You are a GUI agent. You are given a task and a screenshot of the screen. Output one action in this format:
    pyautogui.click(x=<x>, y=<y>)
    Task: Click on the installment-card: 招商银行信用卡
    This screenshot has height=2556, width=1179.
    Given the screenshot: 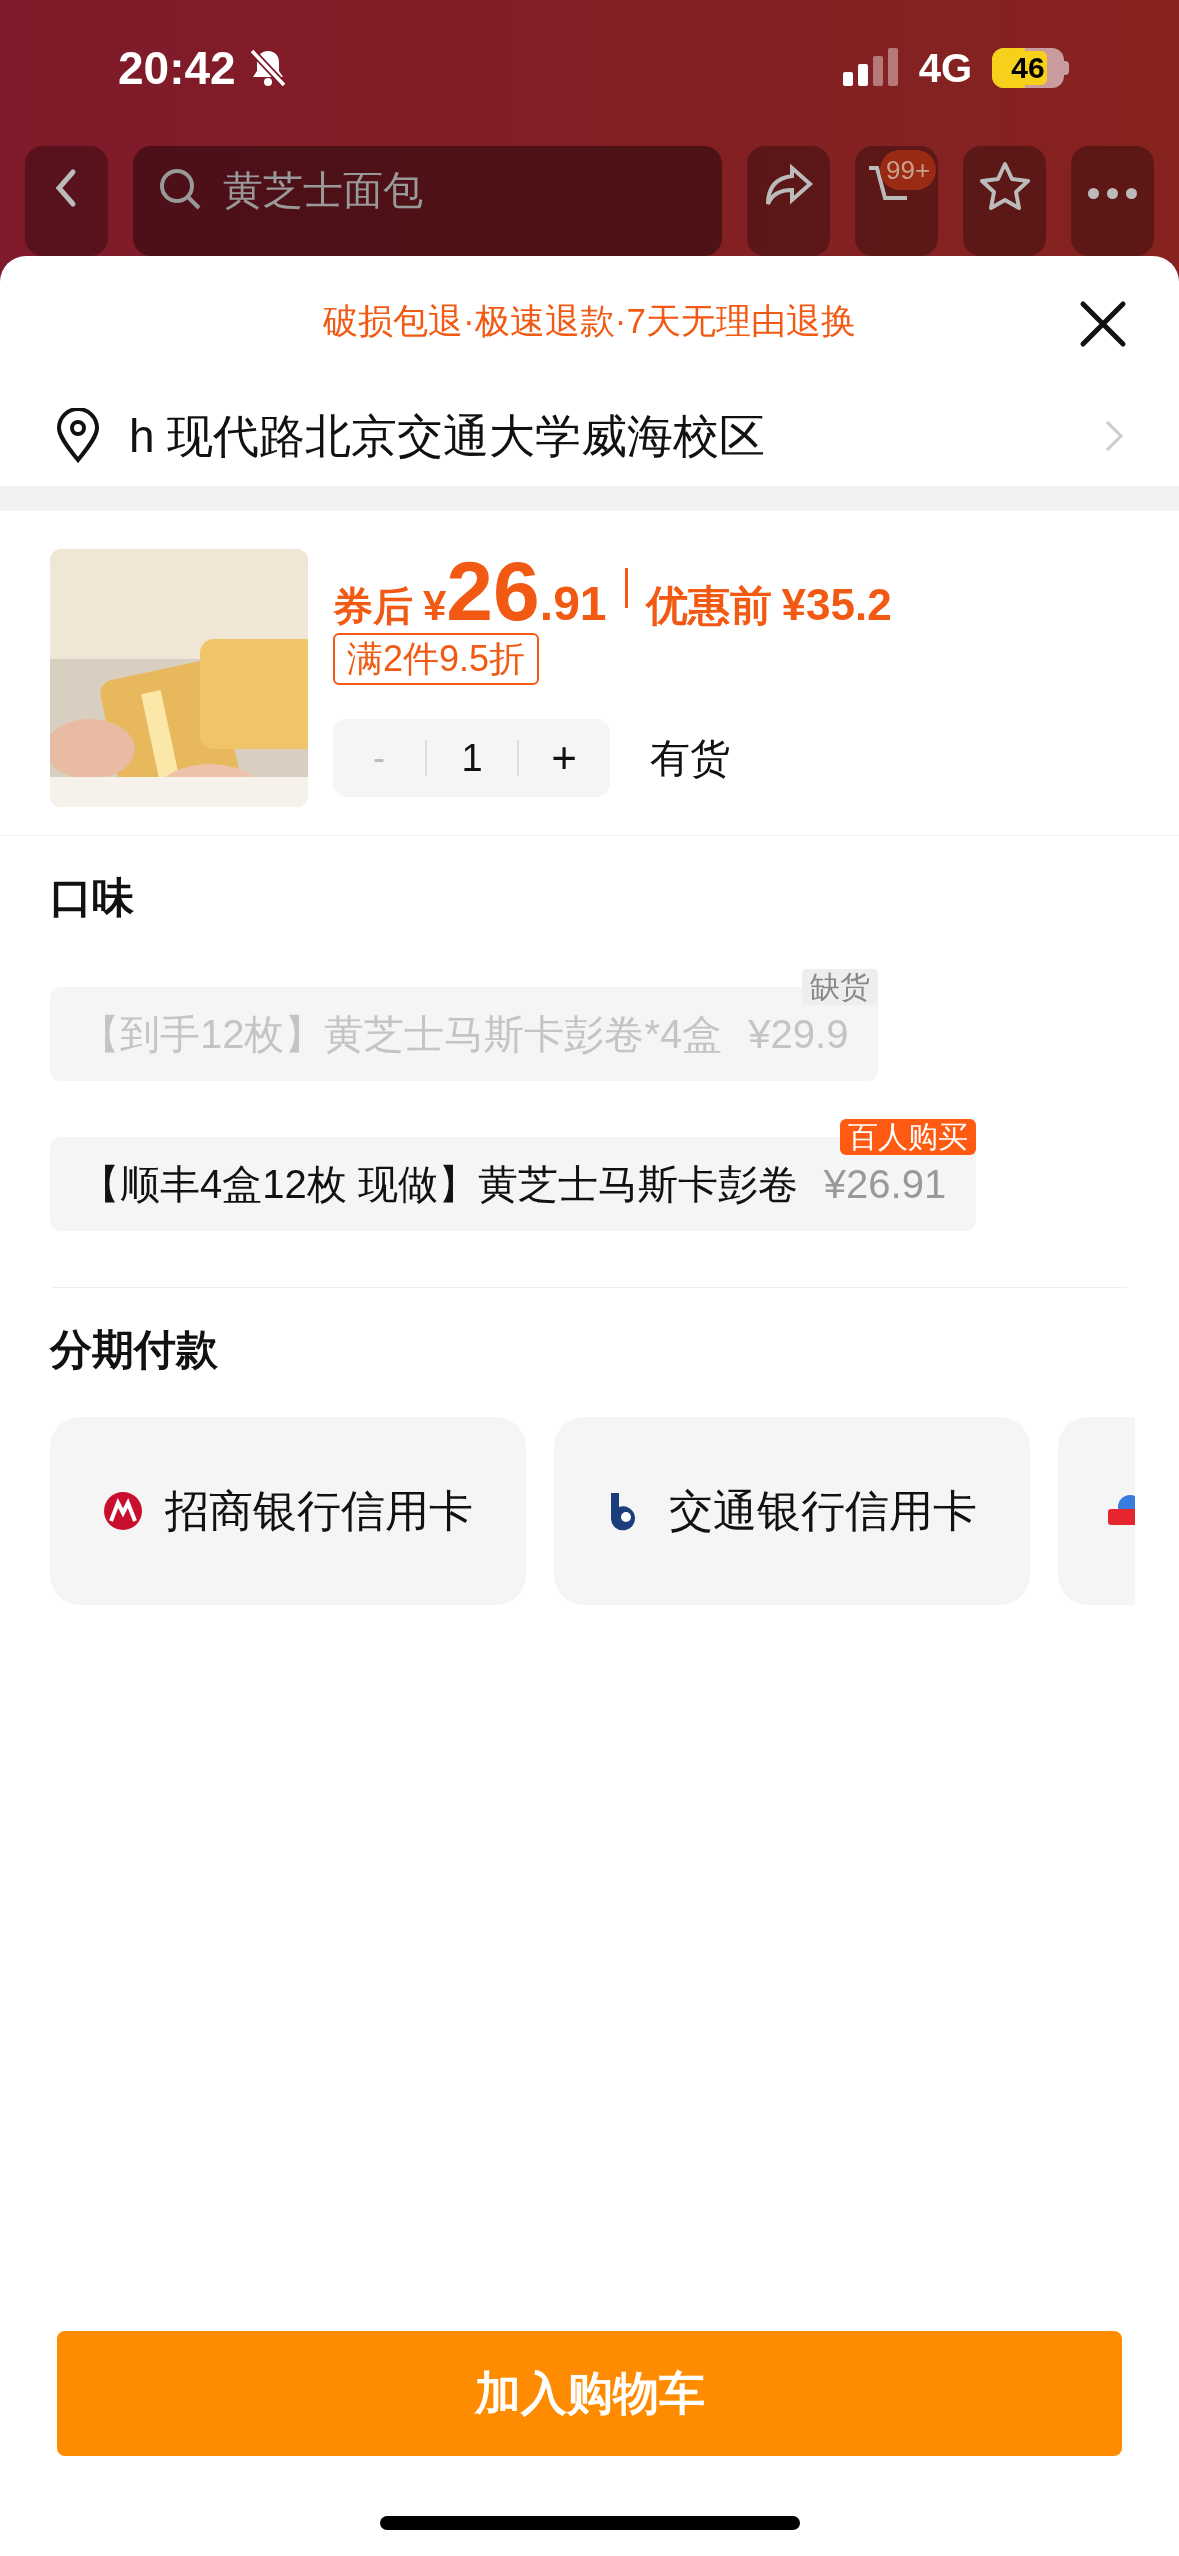 What is the action you would take?
    pyautogui.click(x=288, y=1511)
    